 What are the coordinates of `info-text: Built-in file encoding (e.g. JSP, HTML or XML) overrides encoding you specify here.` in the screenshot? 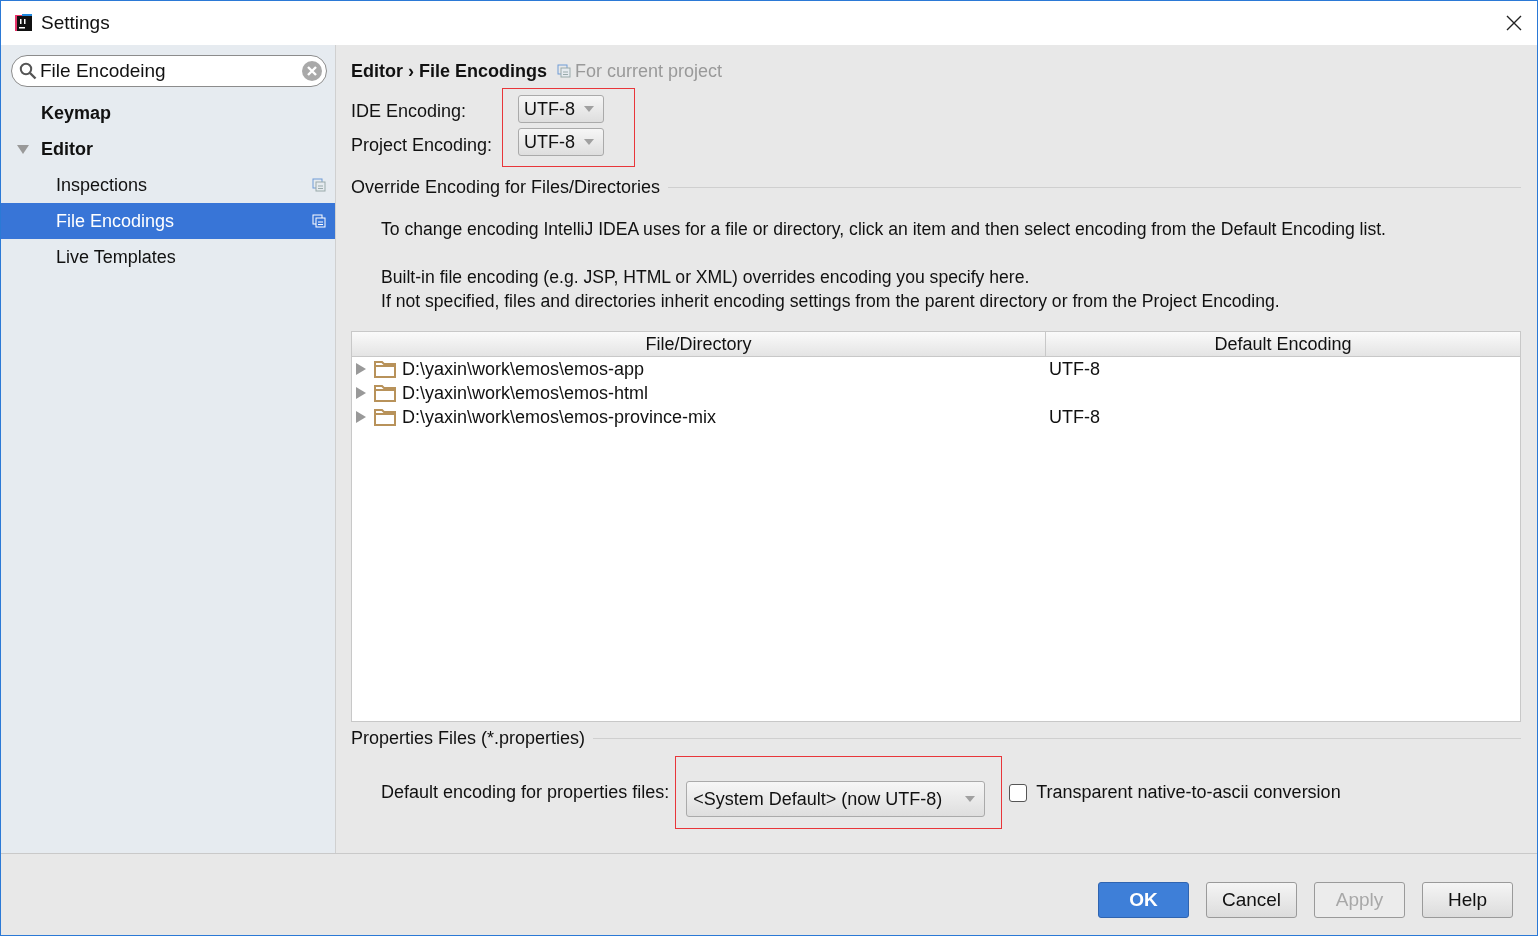 It's located at (706, 277).